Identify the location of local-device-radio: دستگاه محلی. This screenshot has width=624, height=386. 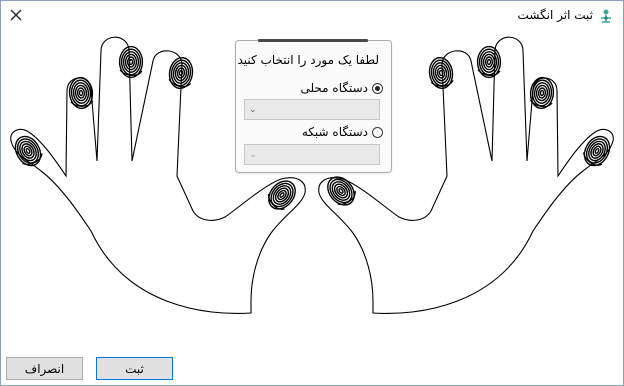
(341, 88).